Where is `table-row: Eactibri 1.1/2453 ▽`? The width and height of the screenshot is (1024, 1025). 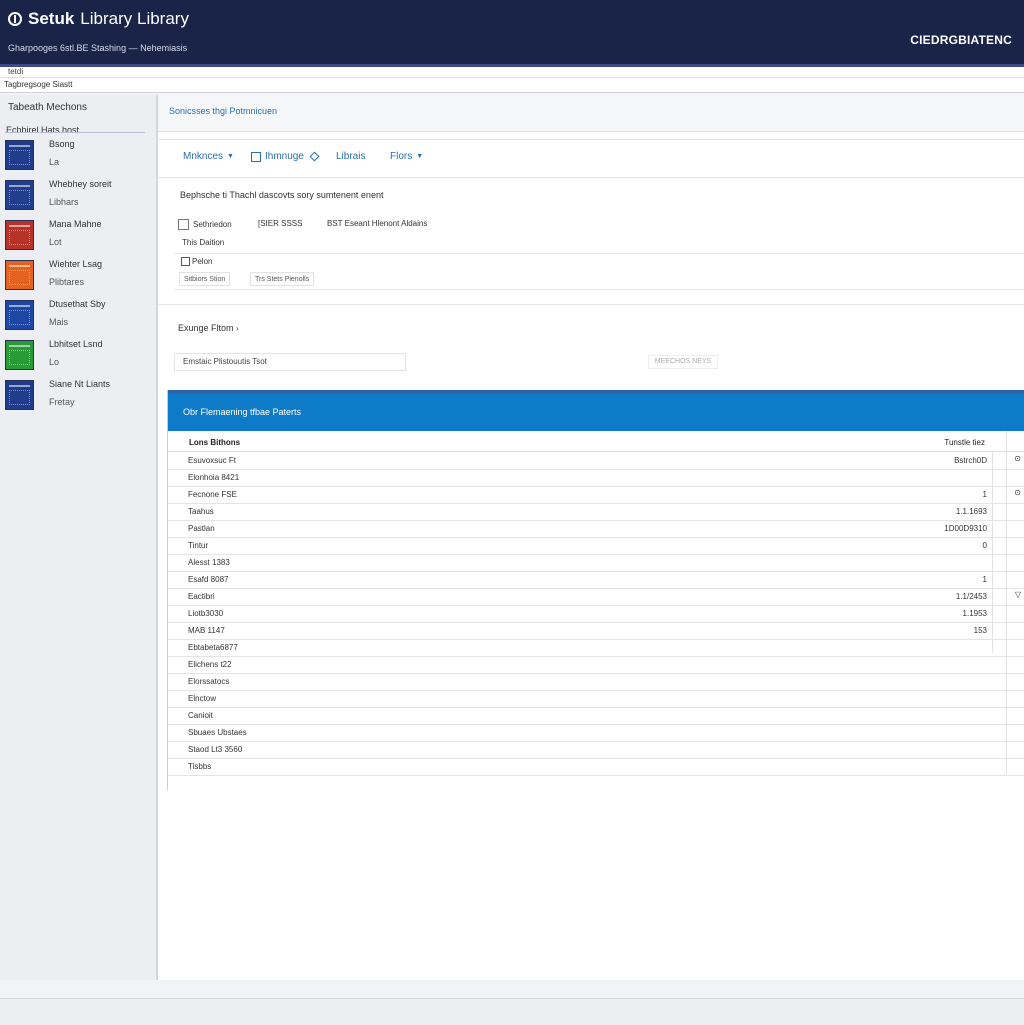
table-row: Eactibri 1.1/2453 ▽ is located at coordinates (596, 597).